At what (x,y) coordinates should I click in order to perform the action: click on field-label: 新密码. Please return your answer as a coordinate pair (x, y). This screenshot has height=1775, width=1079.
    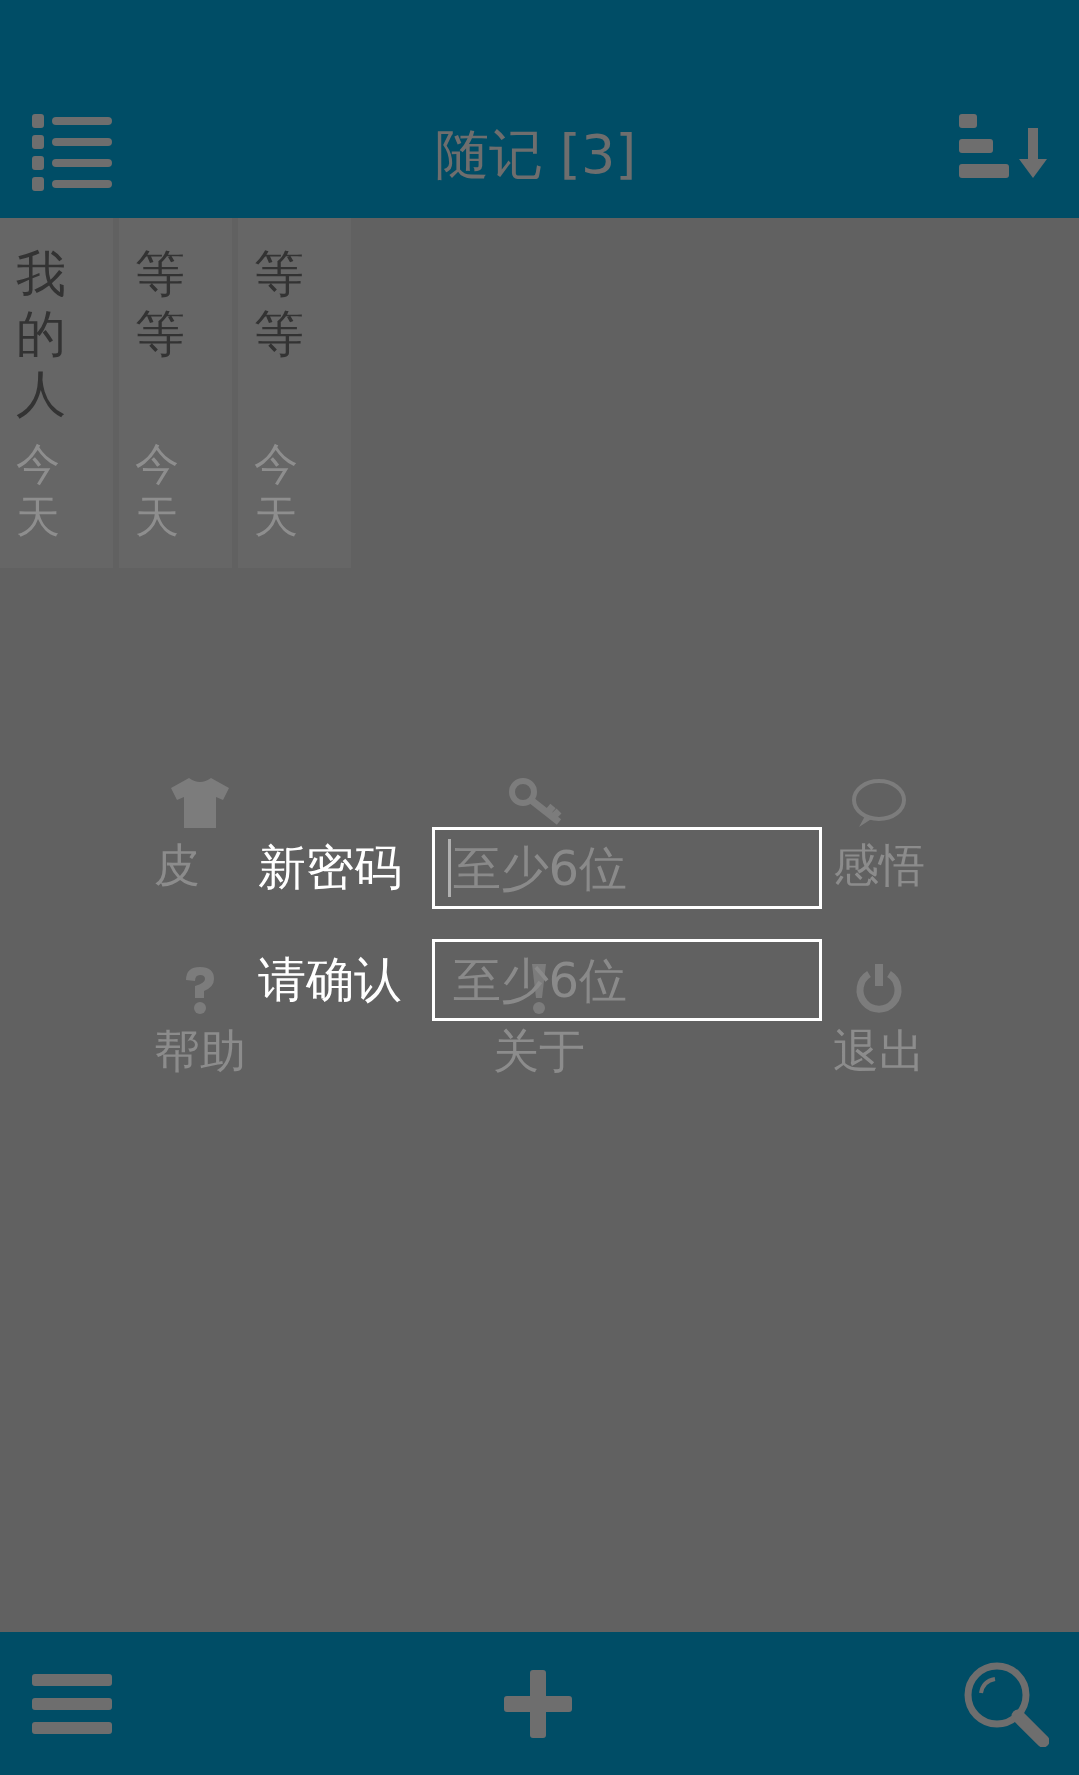
    Looking at the image, I should click on (329, 867).